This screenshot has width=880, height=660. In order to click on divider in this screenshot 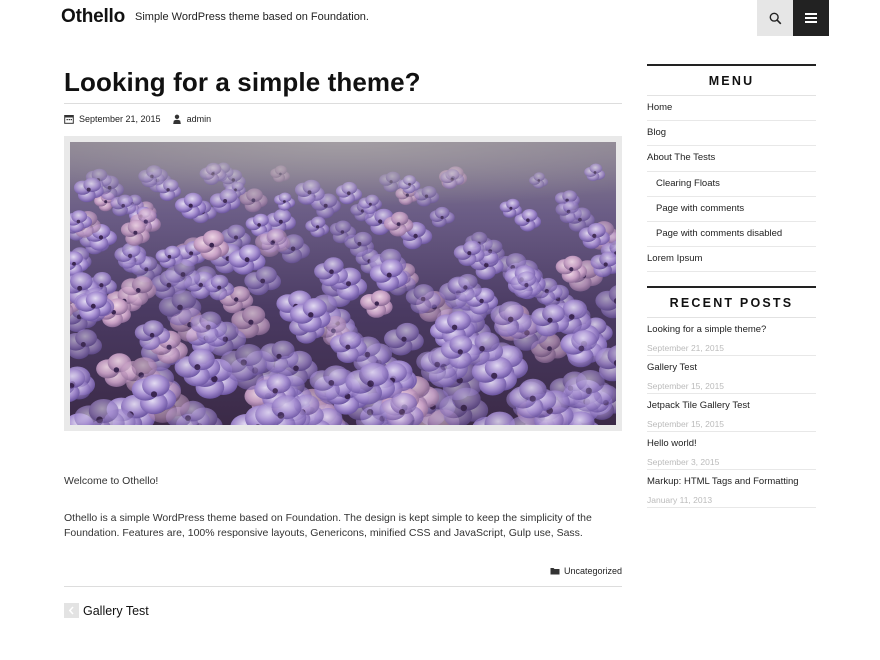, I will do `click(343, 586)`.